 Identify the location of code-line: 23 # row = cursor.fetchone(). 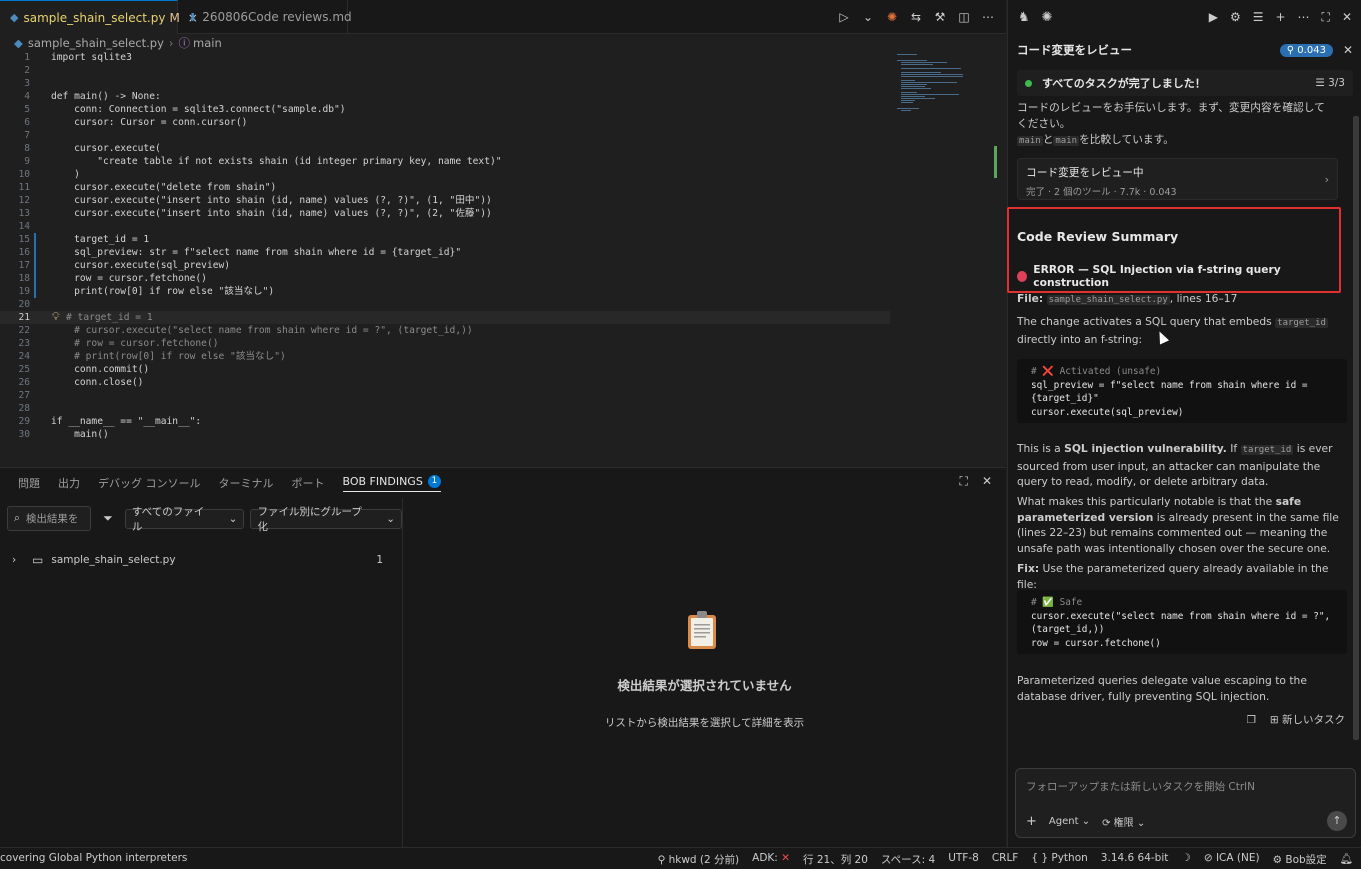
(445, 343).